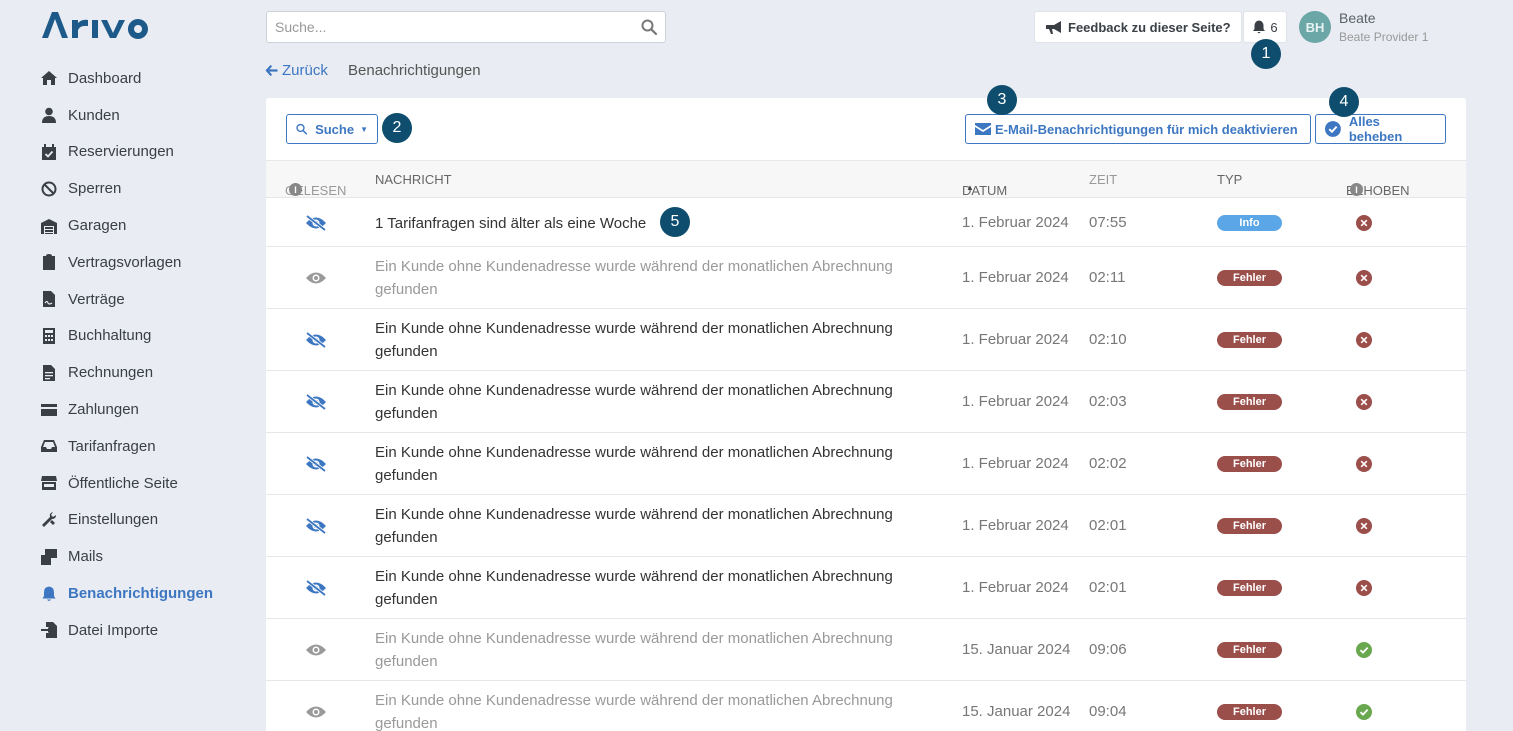 The image size is (1513, 731). Describe the element at coordinates (1357, 18) in the screenshot. I see `user-name: Beate` at that location.